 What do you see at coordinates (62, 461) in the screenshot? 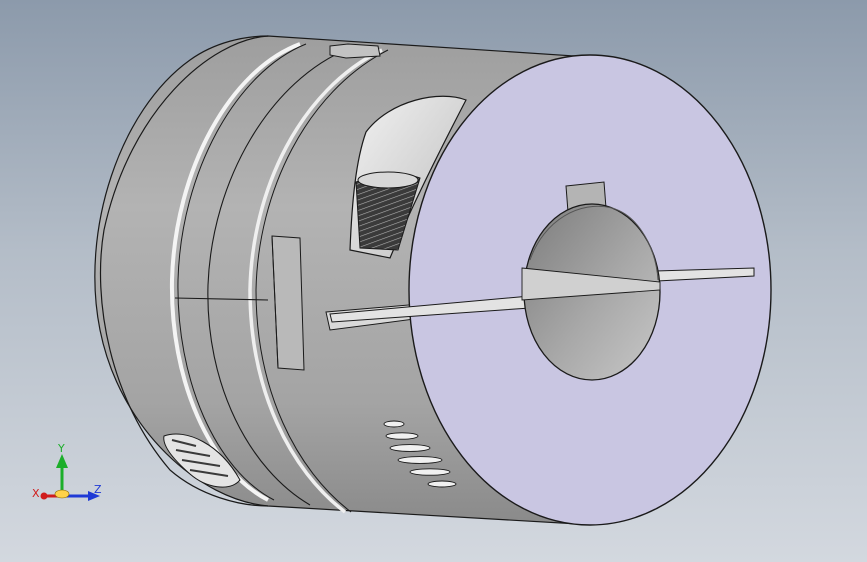
I see `triad-y-arrow` at bounding box center [62, 461].